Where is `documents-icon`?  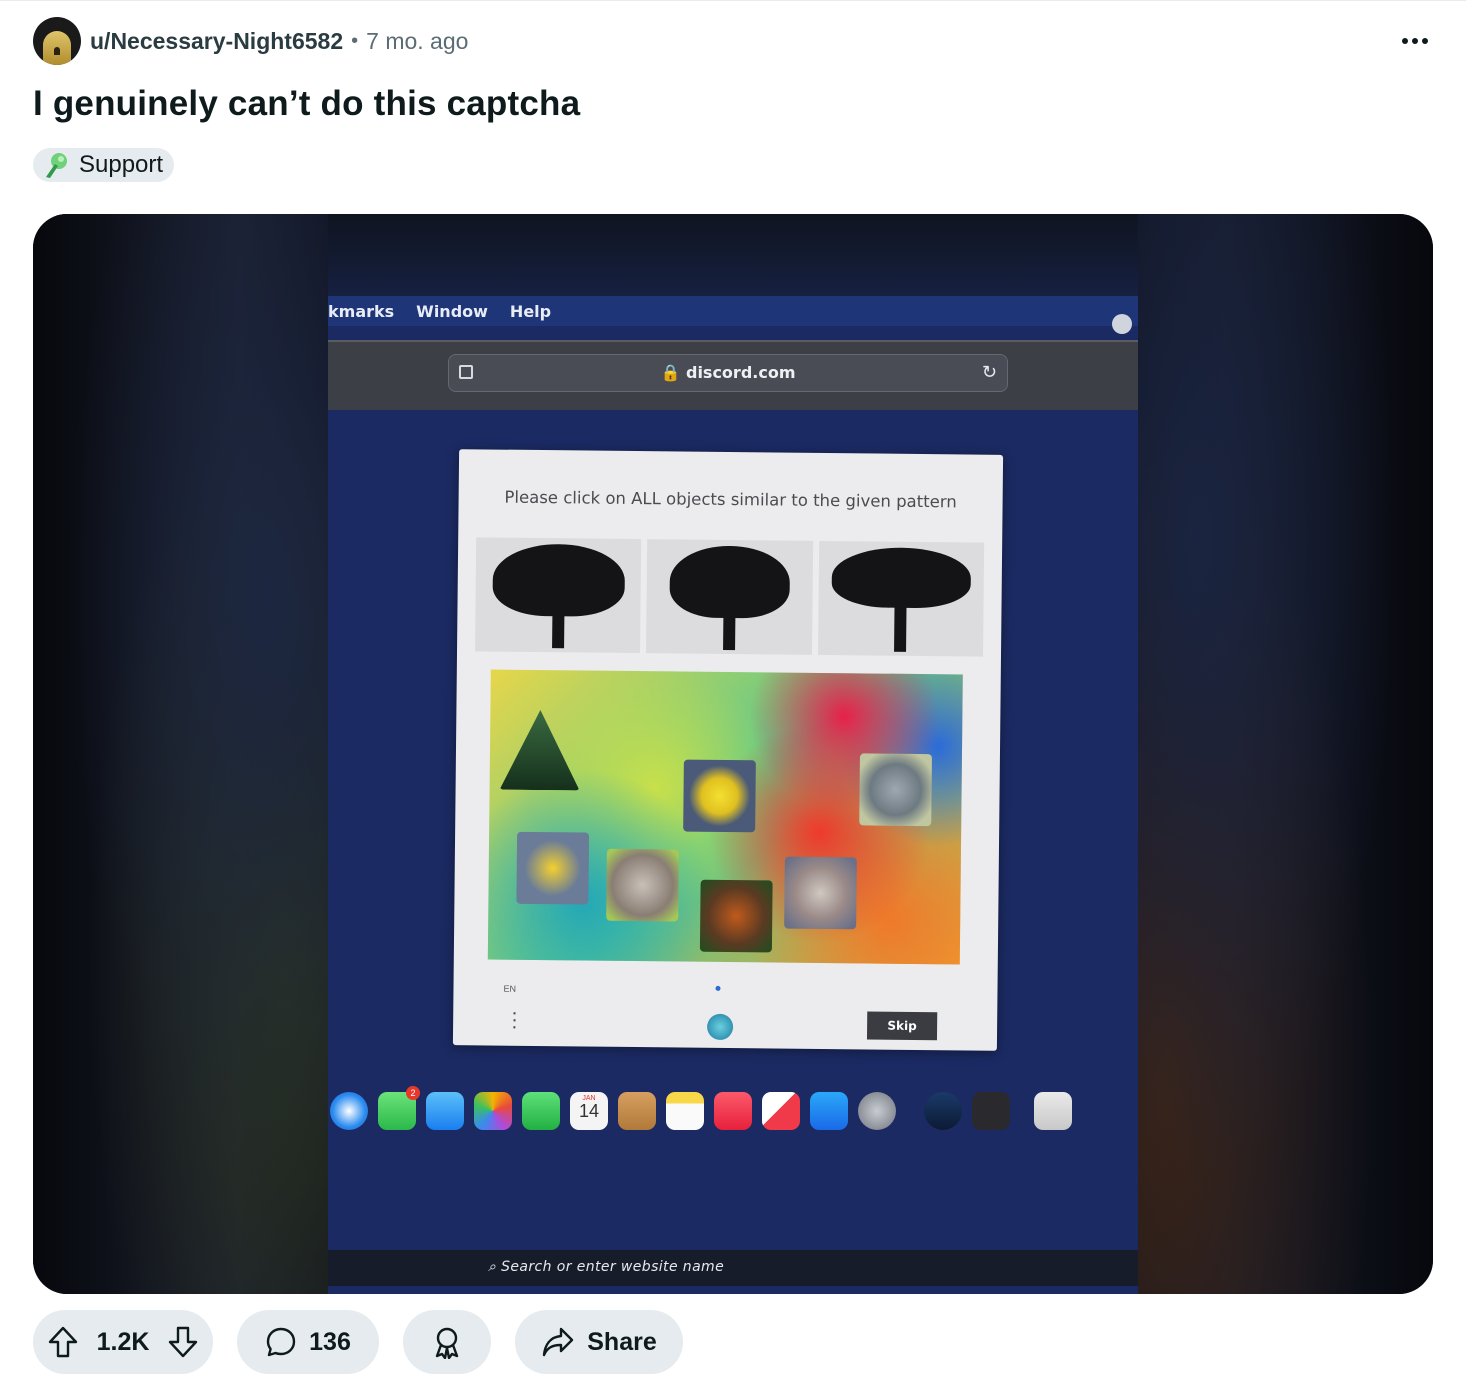
documents-icon is located at coordinates (1053, 1111).